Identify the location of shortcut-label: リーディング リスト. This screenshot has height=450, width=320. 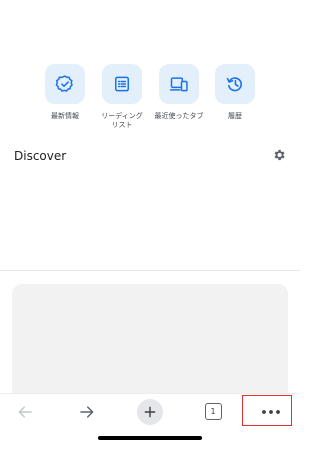
(122, 120).